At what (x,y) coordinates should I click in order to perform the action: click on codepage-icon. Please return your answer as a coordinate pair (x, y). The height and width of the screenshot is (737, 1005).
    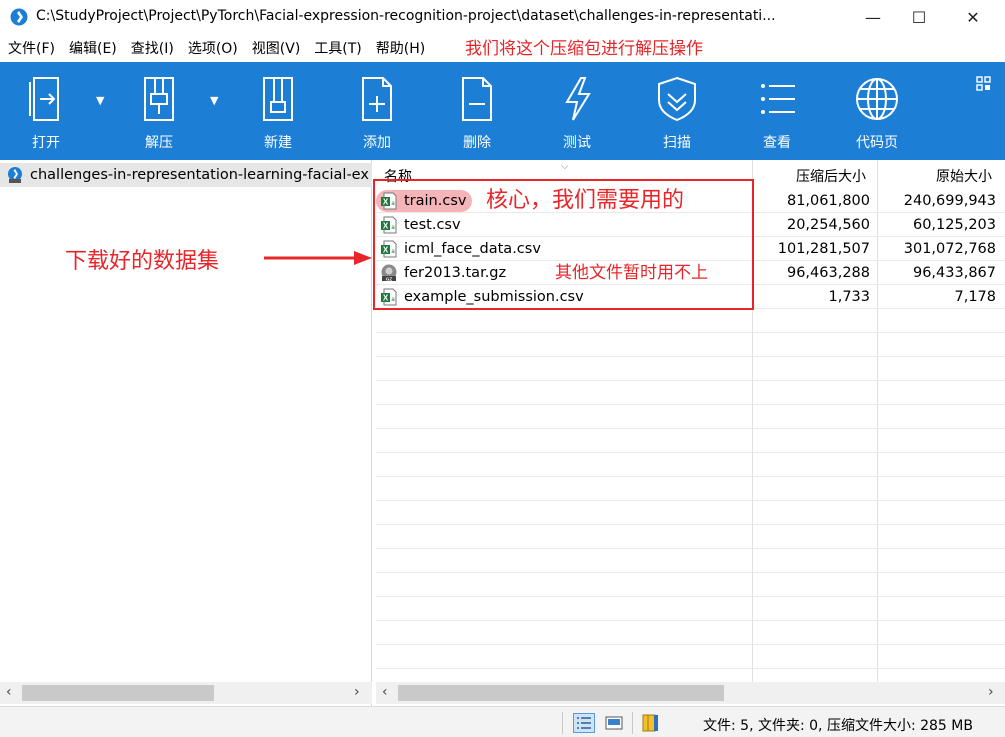
    Looking at the image, I should click on (877, 99).